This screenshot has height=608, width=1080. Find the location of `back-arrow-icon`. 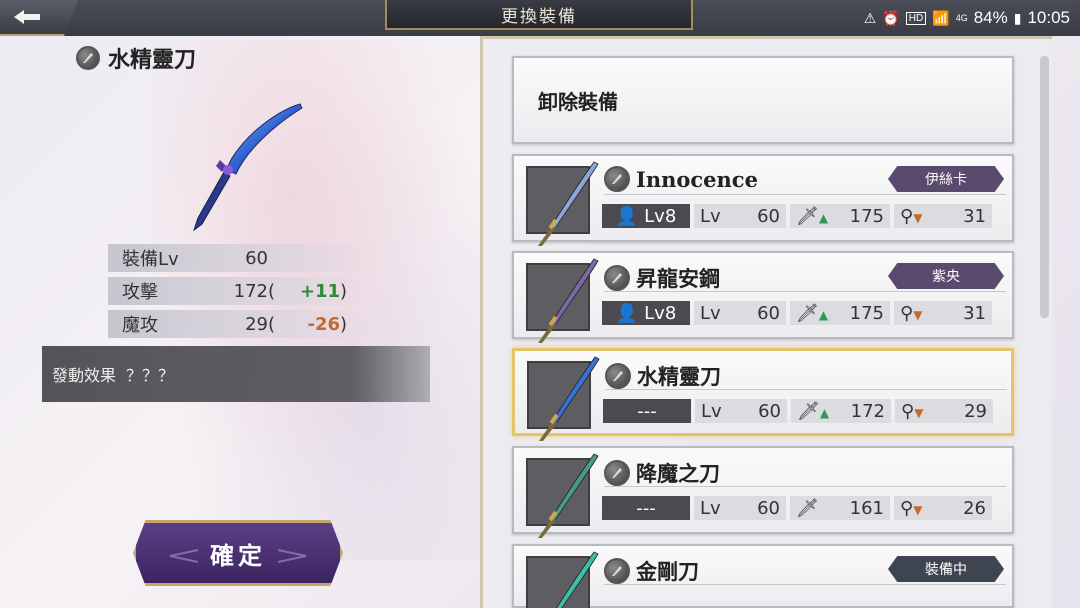

back-arrow-icon is located at coordinates (27, 17).